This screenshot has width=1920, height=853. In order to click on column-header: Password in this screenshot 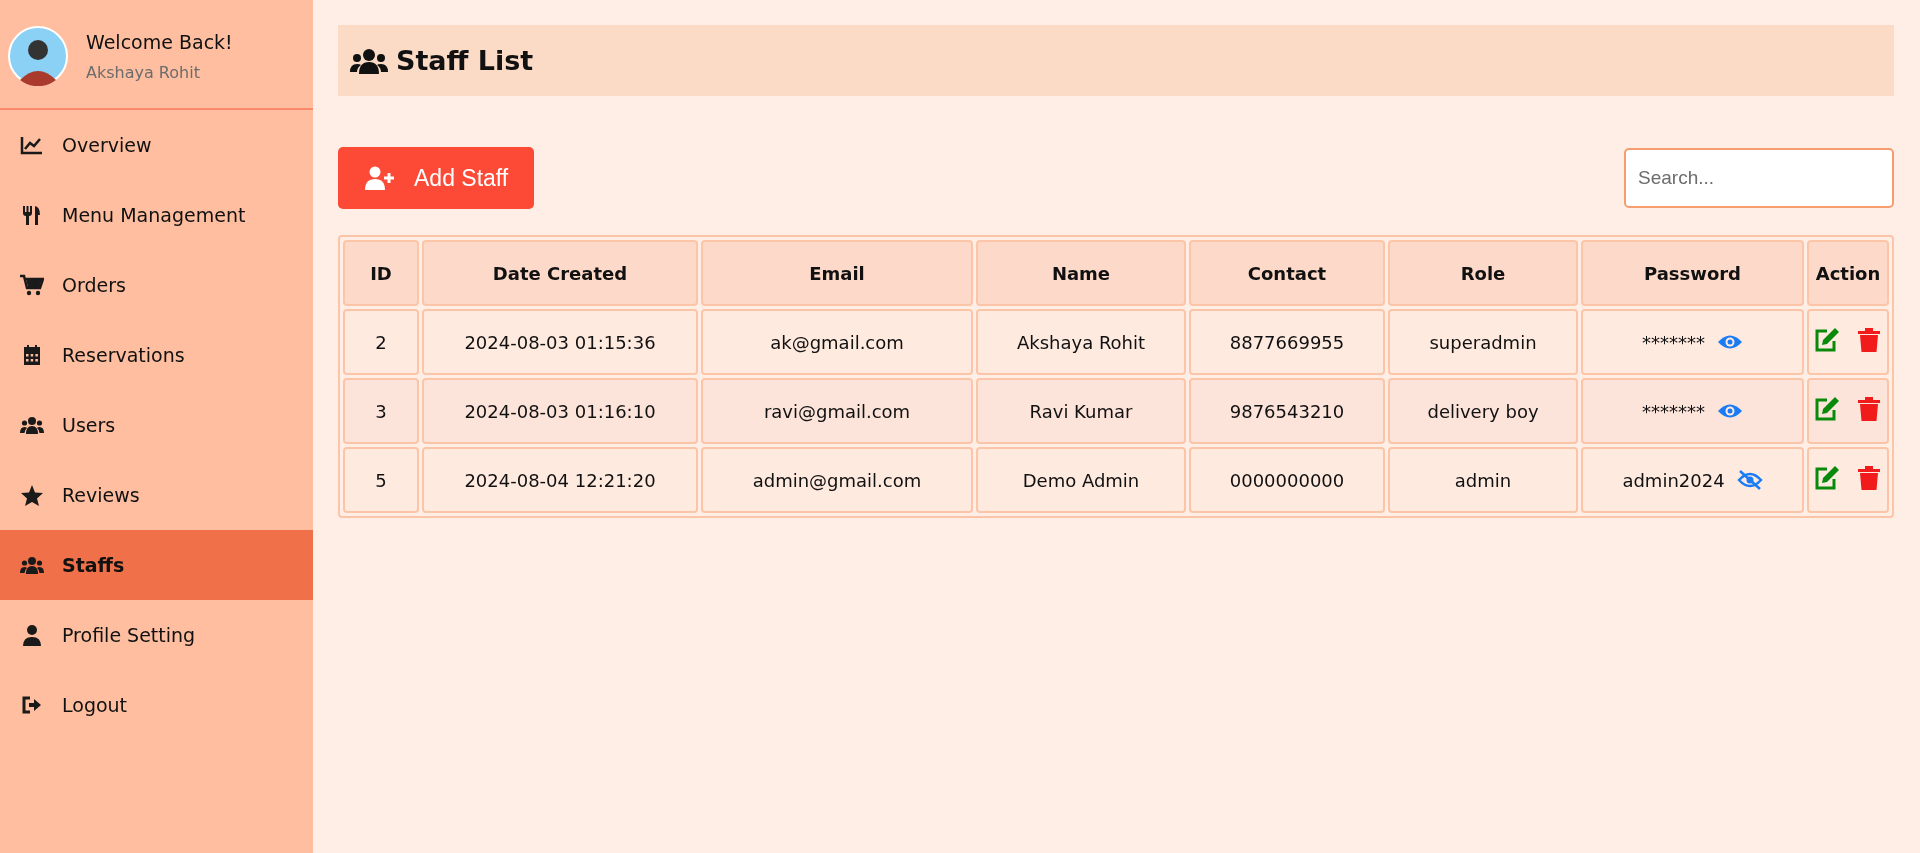, I will do `click(1692, 273)`.